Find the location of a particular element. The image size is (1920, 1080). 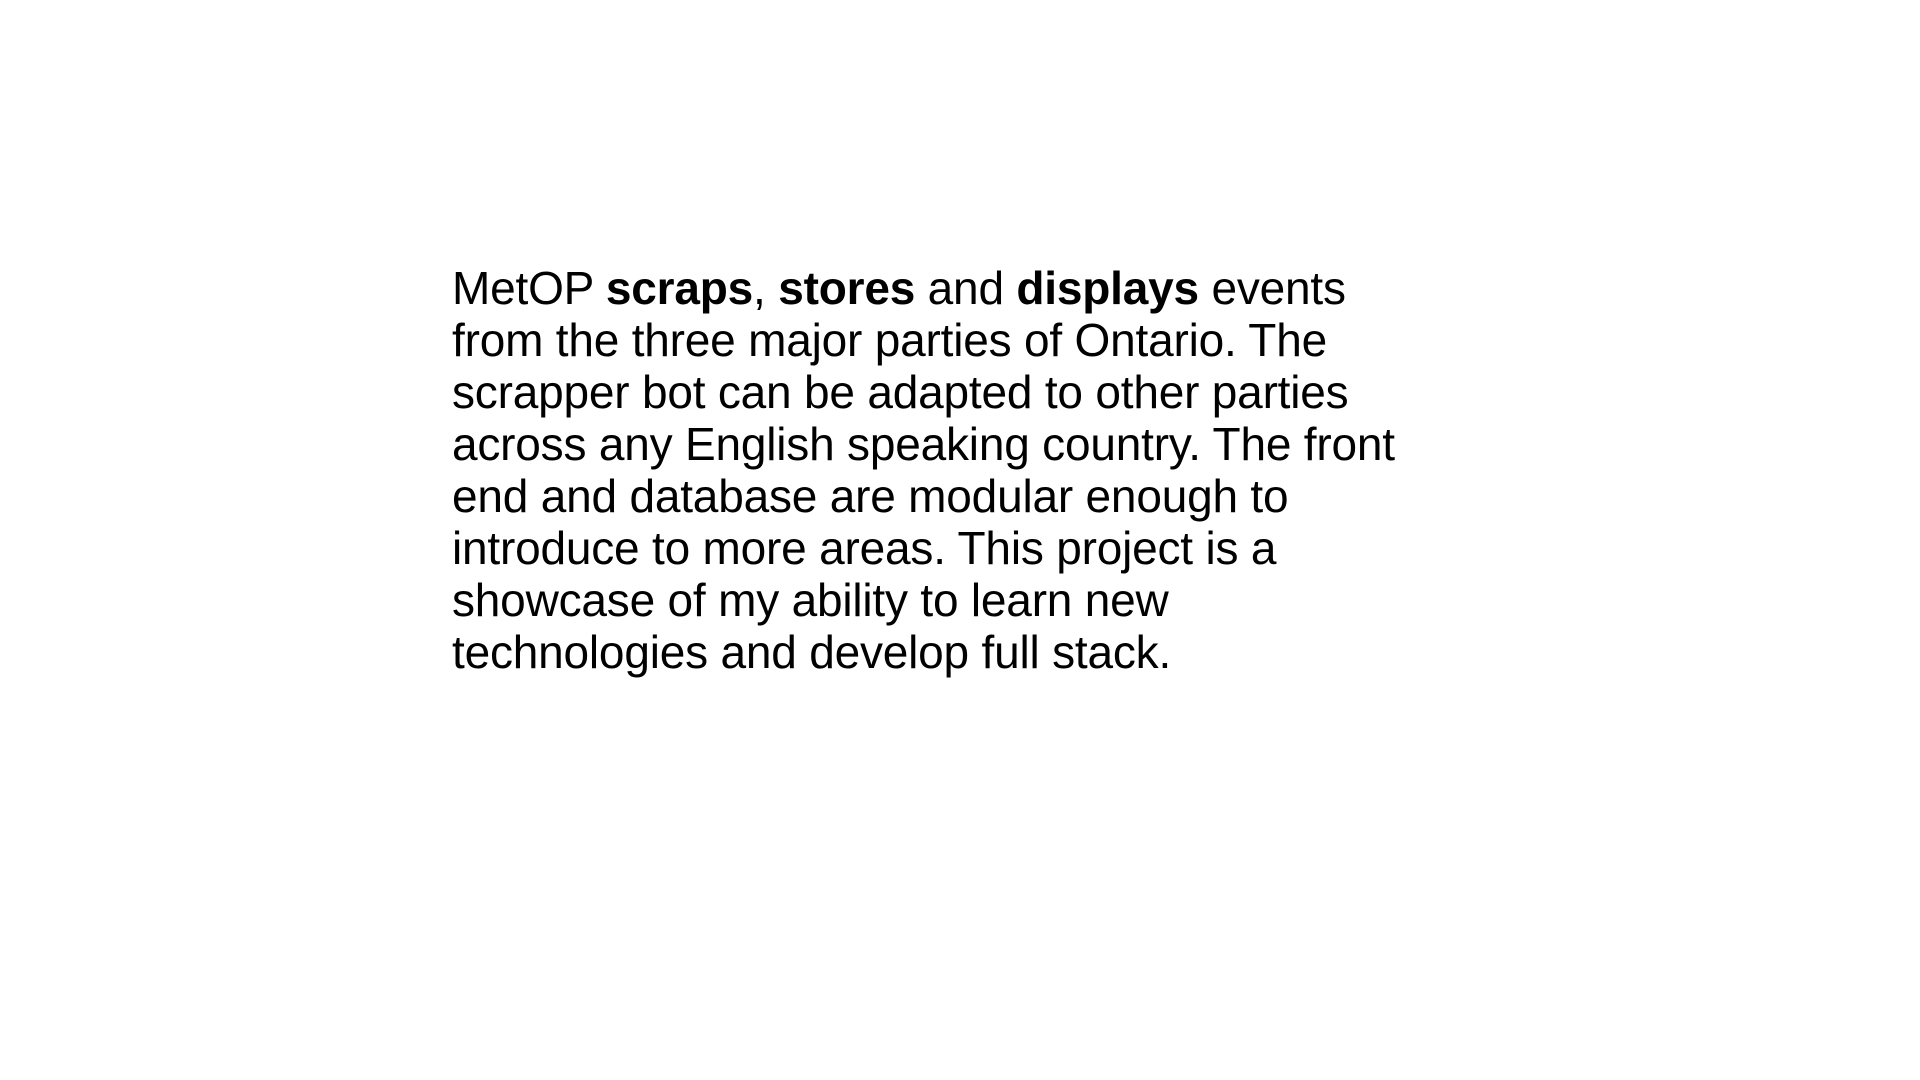

description-line-8: technologies and develop full stack. is located at coordinates (812, 652).